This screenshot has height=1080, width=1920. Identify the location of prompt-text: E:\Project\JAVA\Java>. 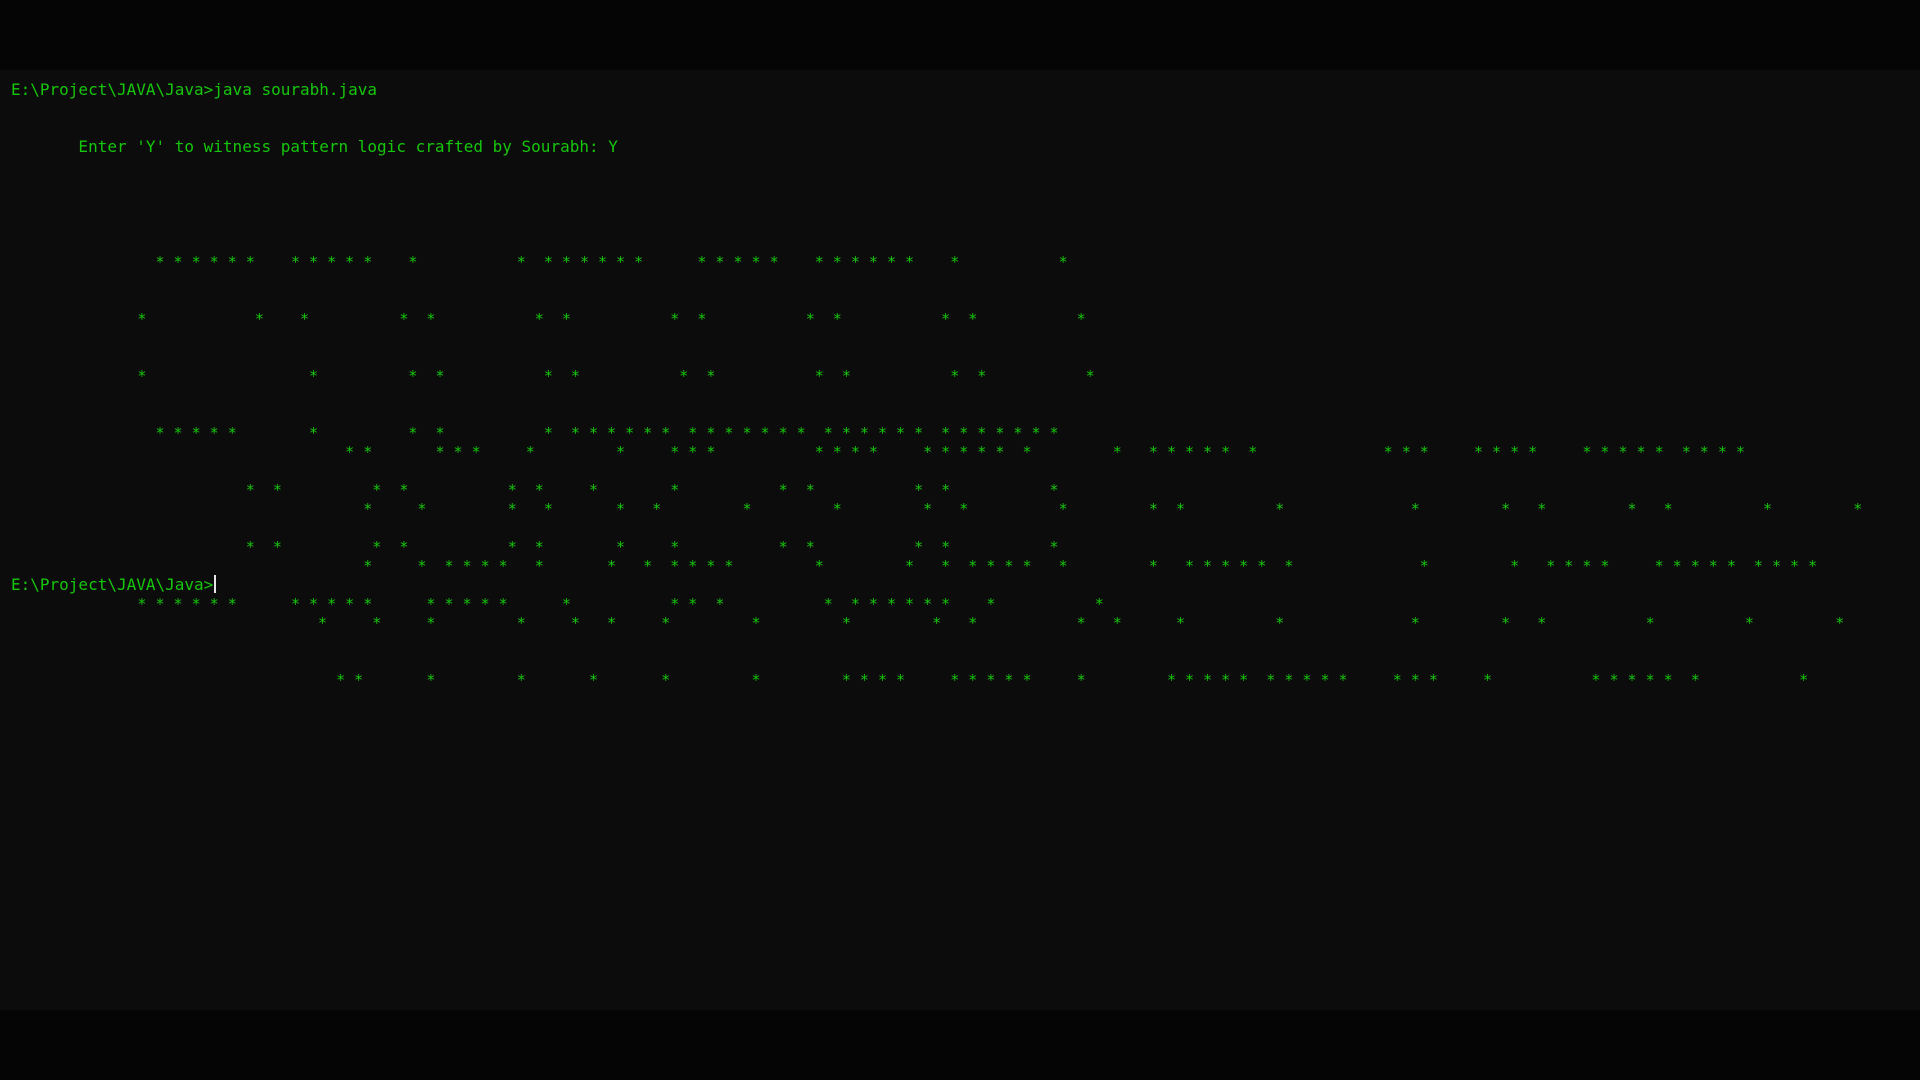
(112, 584).